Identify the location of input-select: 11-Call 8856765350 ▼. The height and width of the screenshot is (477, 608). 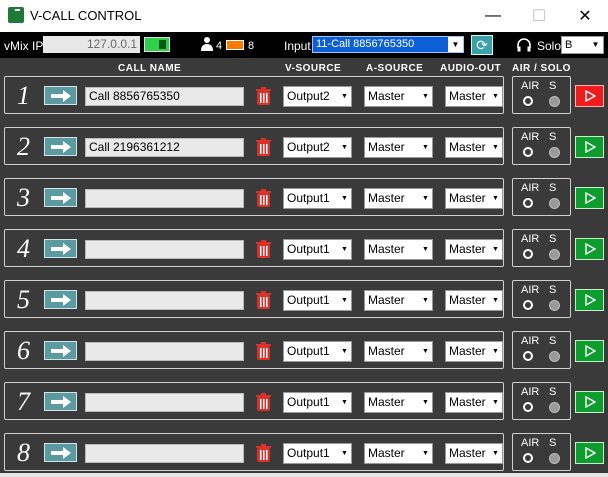
(388, 44).